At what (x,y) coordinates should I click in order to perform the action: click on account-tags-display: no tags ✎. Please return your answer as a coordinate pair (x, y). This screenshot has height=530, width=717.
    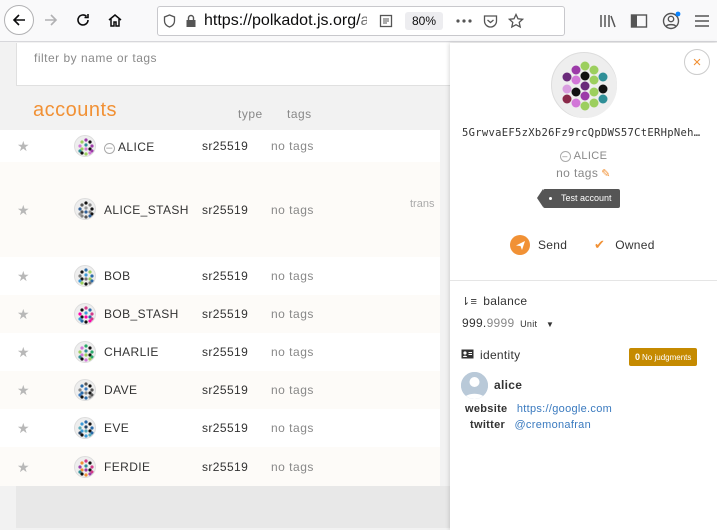
    Looking at the image, I should click on (583, 173).